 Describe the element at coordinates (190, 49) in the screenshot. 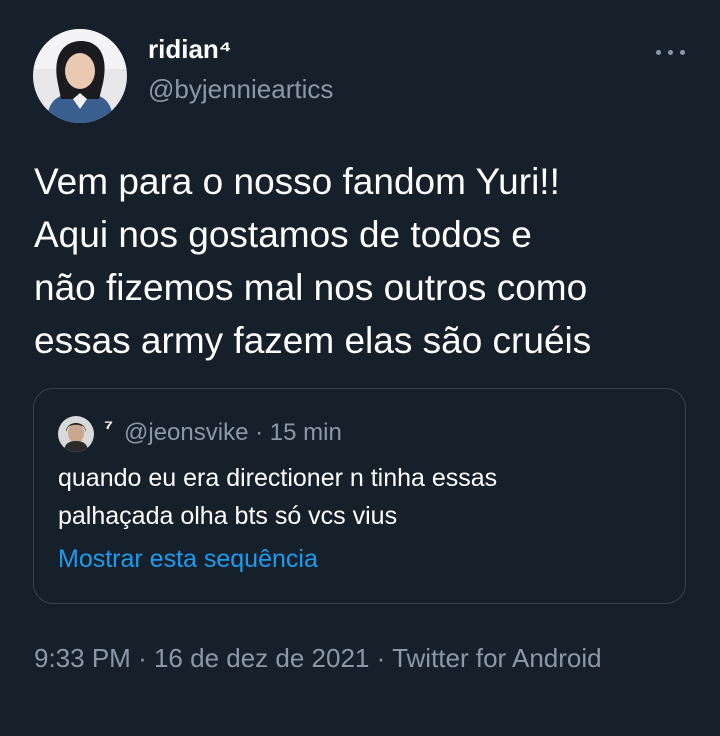

I see `author-display-name: ridian⁴` at that location.